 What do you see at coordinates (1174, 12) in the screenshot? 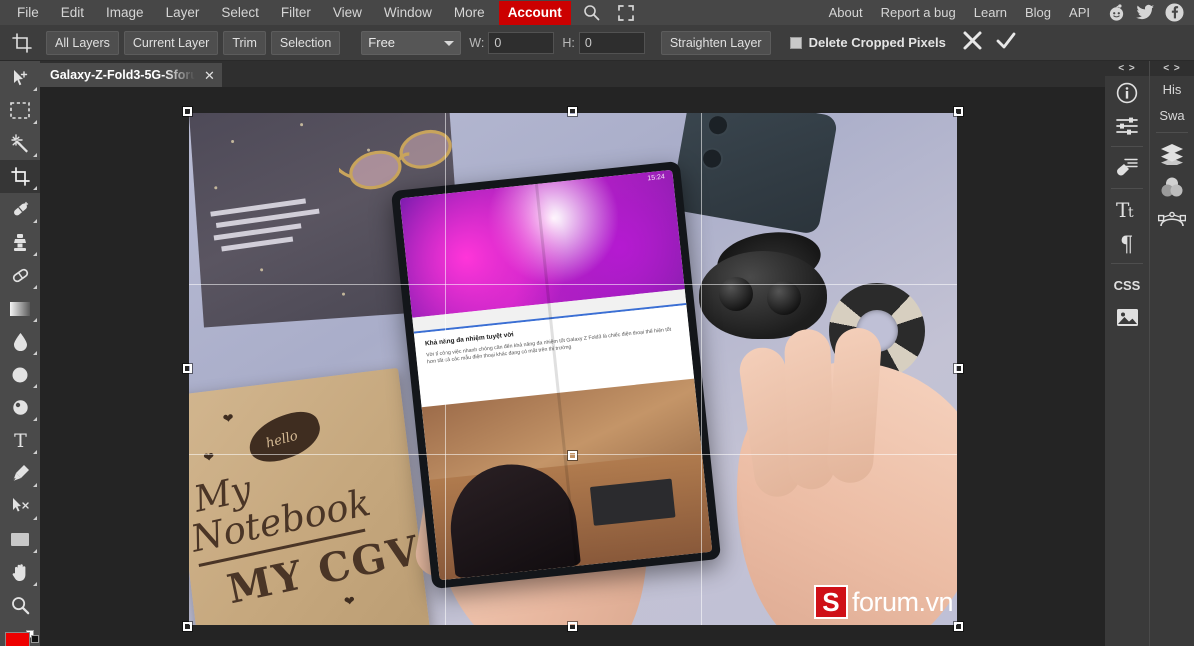
I see `facebook-icon` at bounding box center [1174, 12].